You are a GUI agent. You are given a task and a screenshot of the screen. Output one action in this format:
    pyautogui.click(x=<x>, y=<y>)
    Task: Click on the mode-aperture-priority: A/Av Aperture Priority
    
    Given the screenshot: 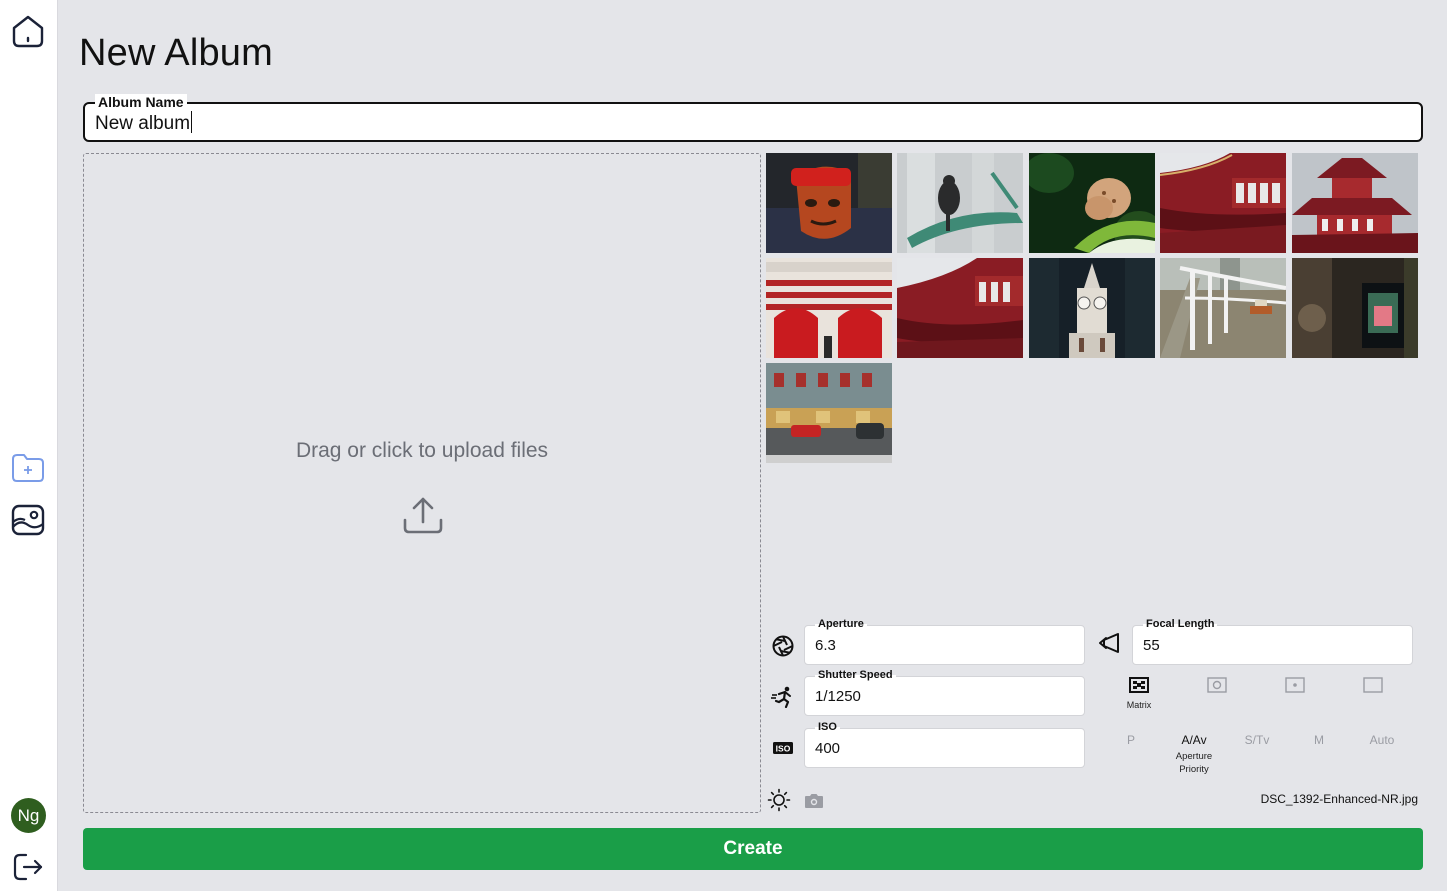 What is the action you would take?
    pyautogui.click(x=1194, y=754)
    